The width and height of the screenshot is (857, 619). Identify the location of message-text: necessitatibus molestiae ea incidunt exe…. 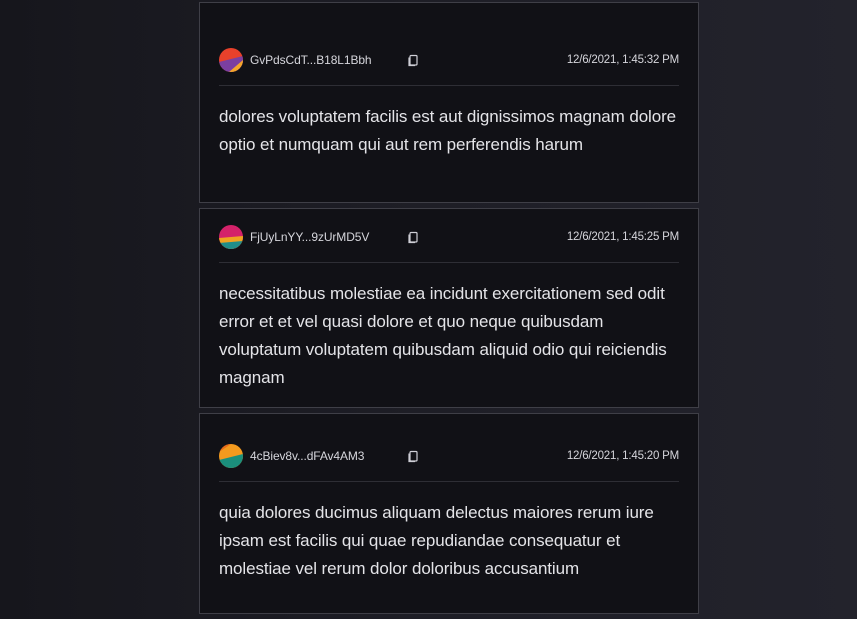
(443, 335).